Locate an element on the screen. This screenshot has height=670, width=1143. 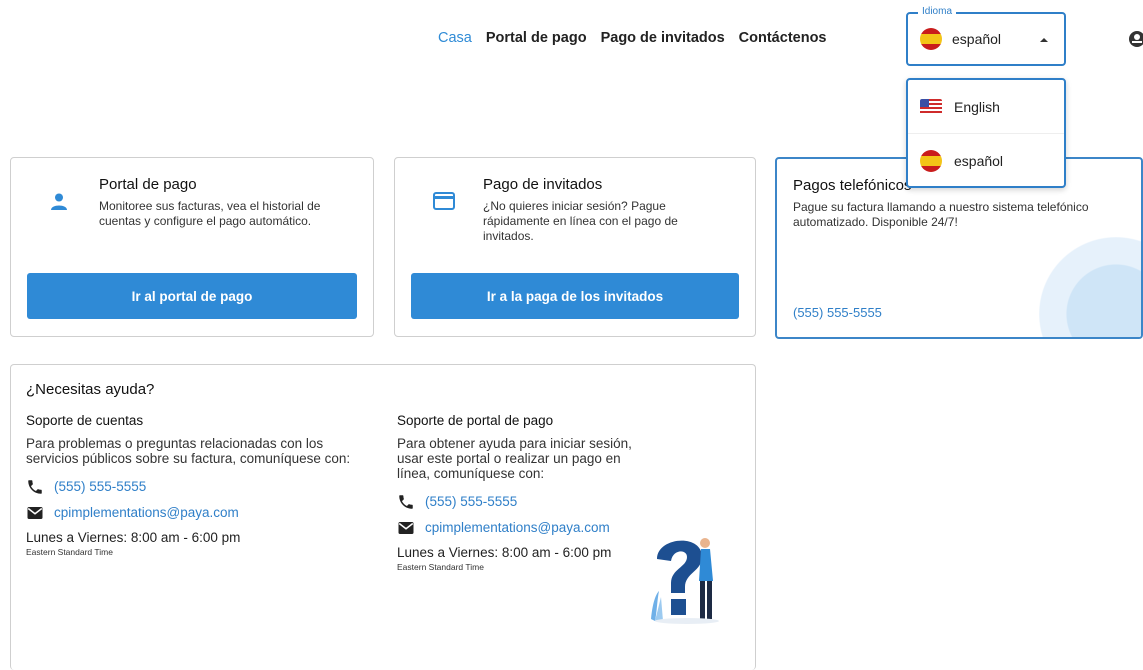
portal-support-phone-link: (555) 555-5555 is located at coordinates (471, 502).